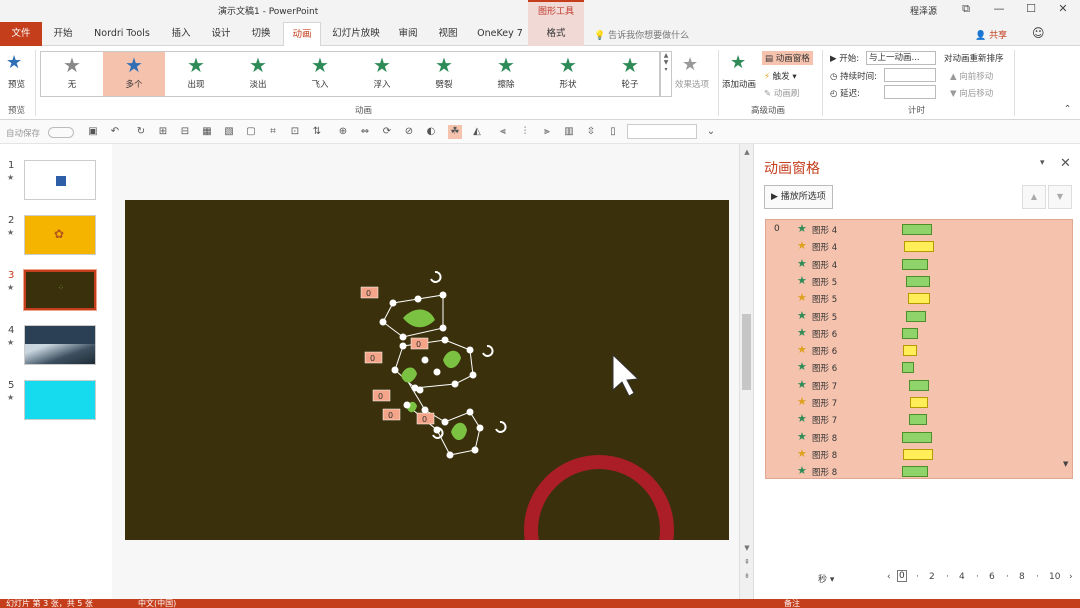 The width and height of the screenshot is (1080, 608). What do you see at coordinates (613, 132) in the screenshot?
I see `page-icon: ▯` at bounding box center [613, 132].